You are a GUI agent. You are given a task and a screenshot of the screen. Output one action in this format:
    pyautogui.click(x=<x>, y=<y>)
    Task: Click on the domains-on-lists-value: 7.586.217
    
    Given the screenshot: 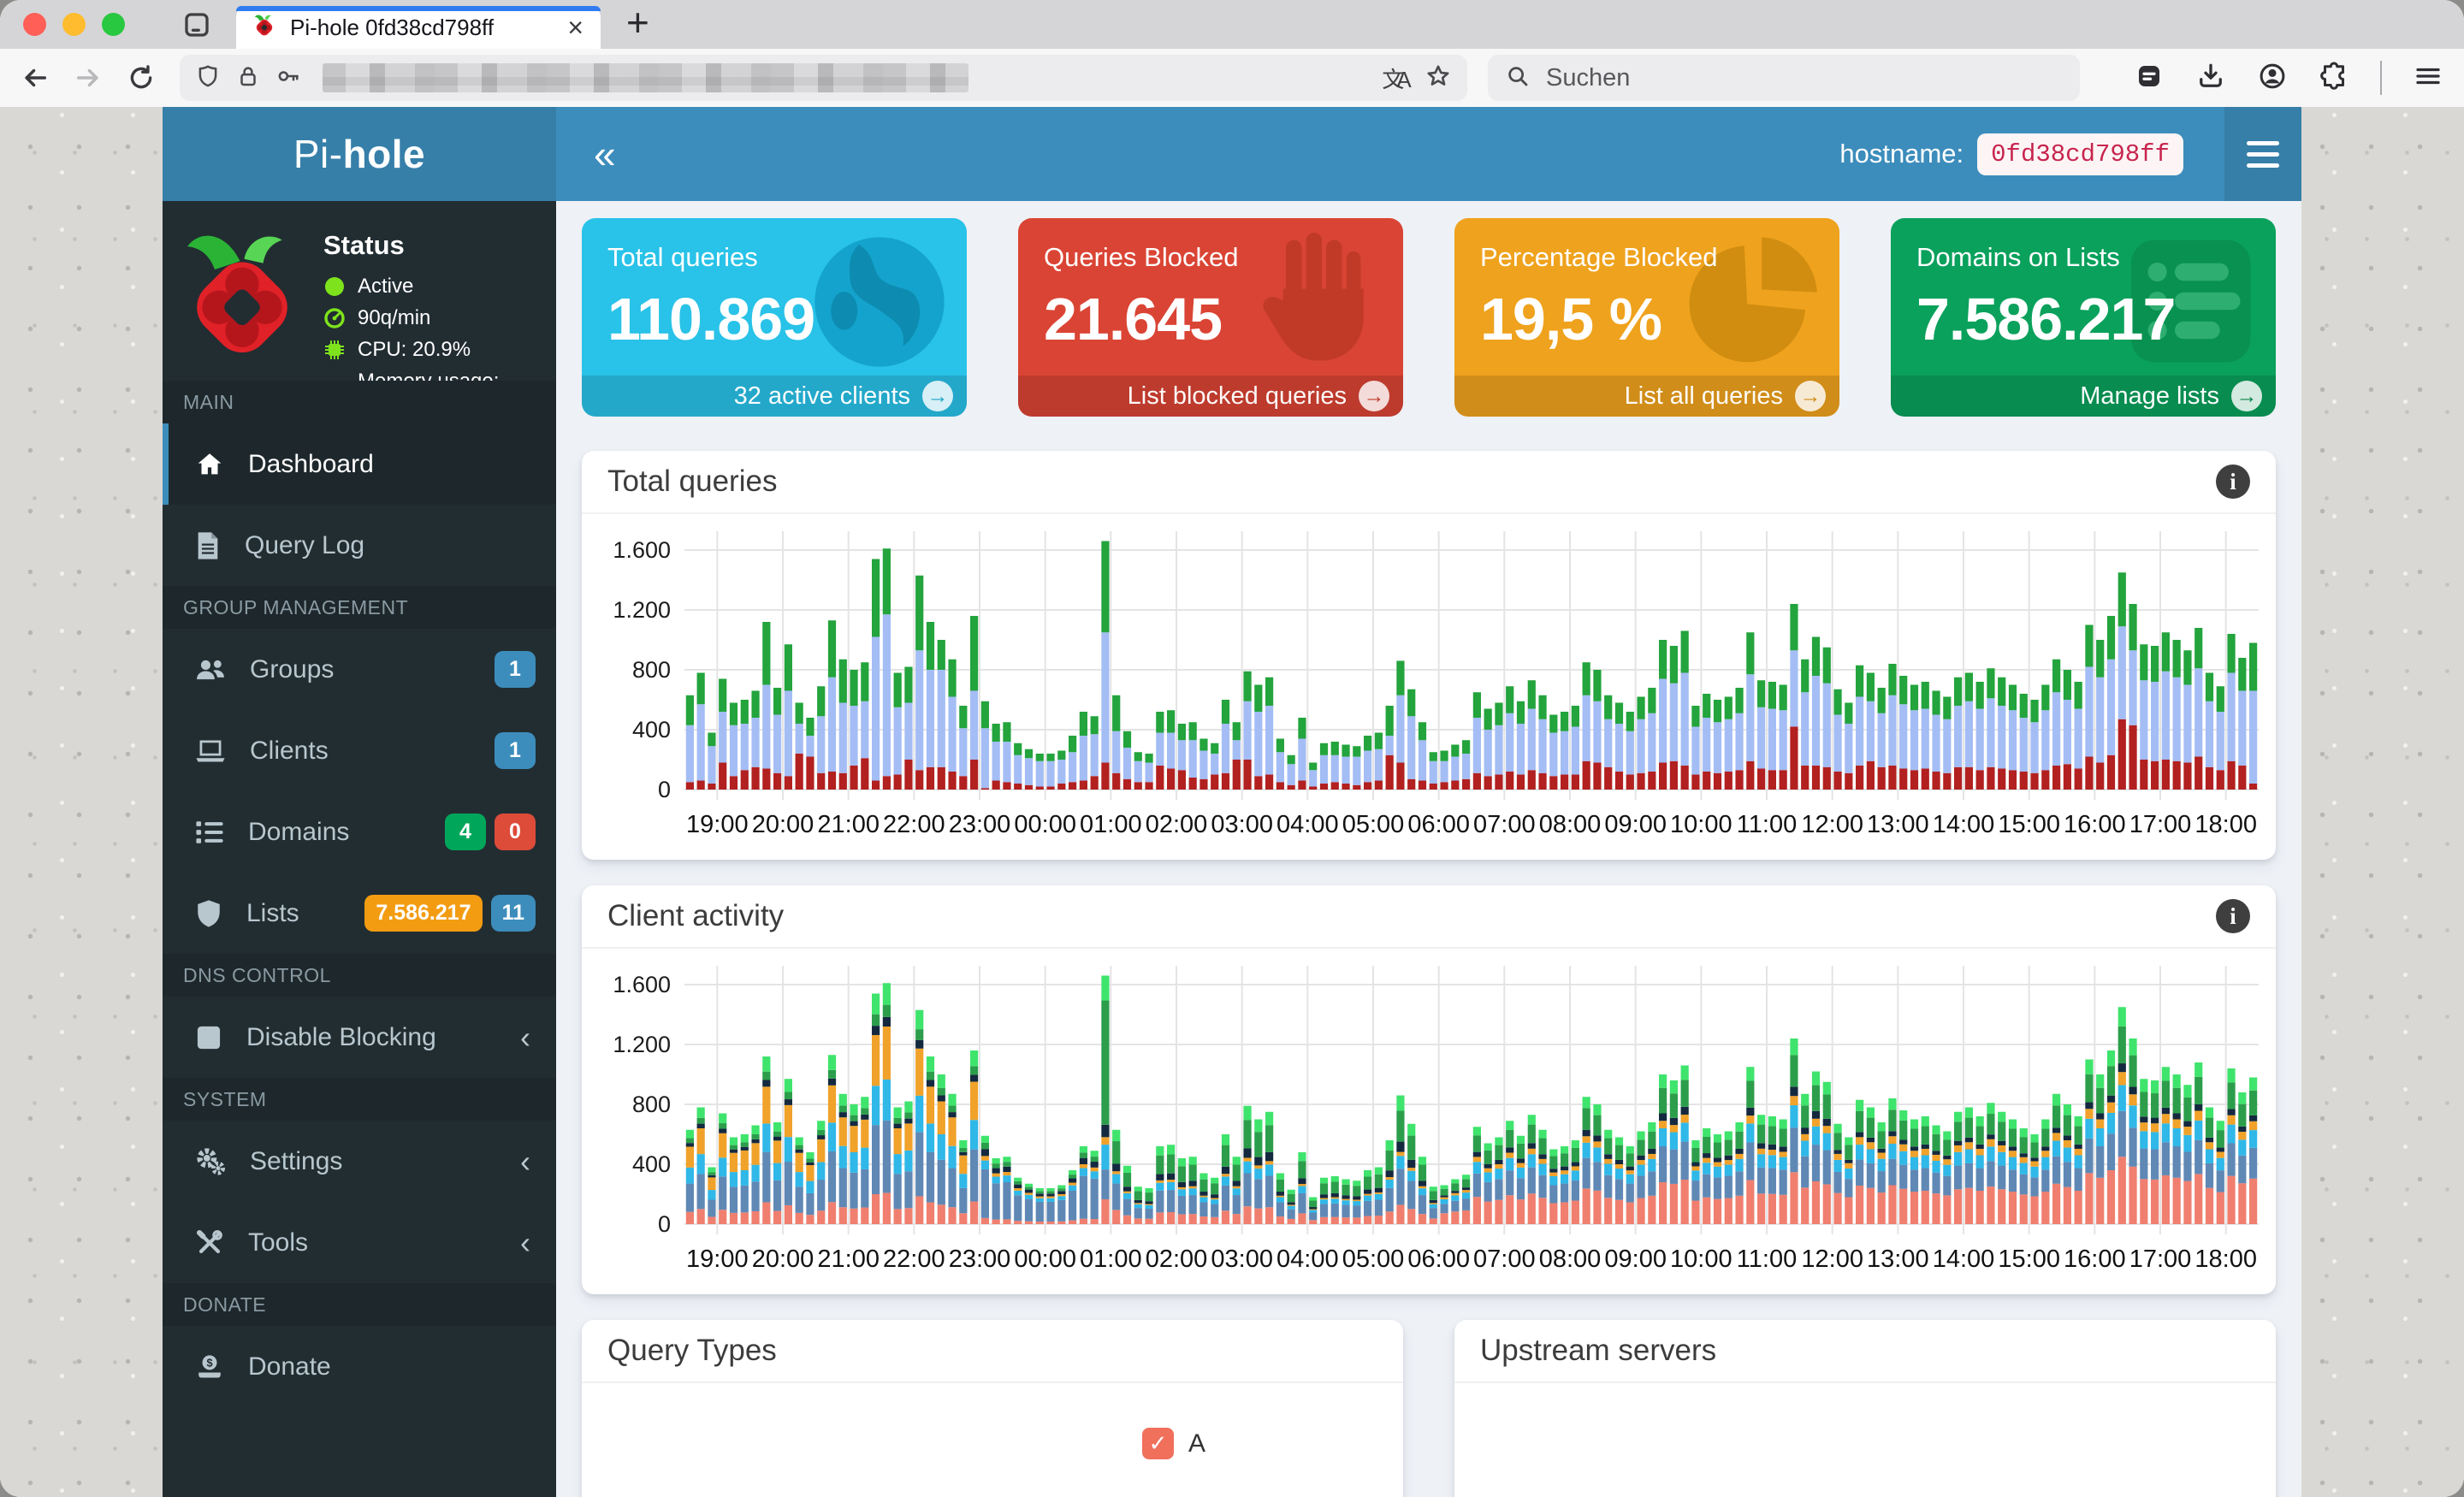 What is the action you would take?
    pyautogui.click(x=2046, y=319)
    